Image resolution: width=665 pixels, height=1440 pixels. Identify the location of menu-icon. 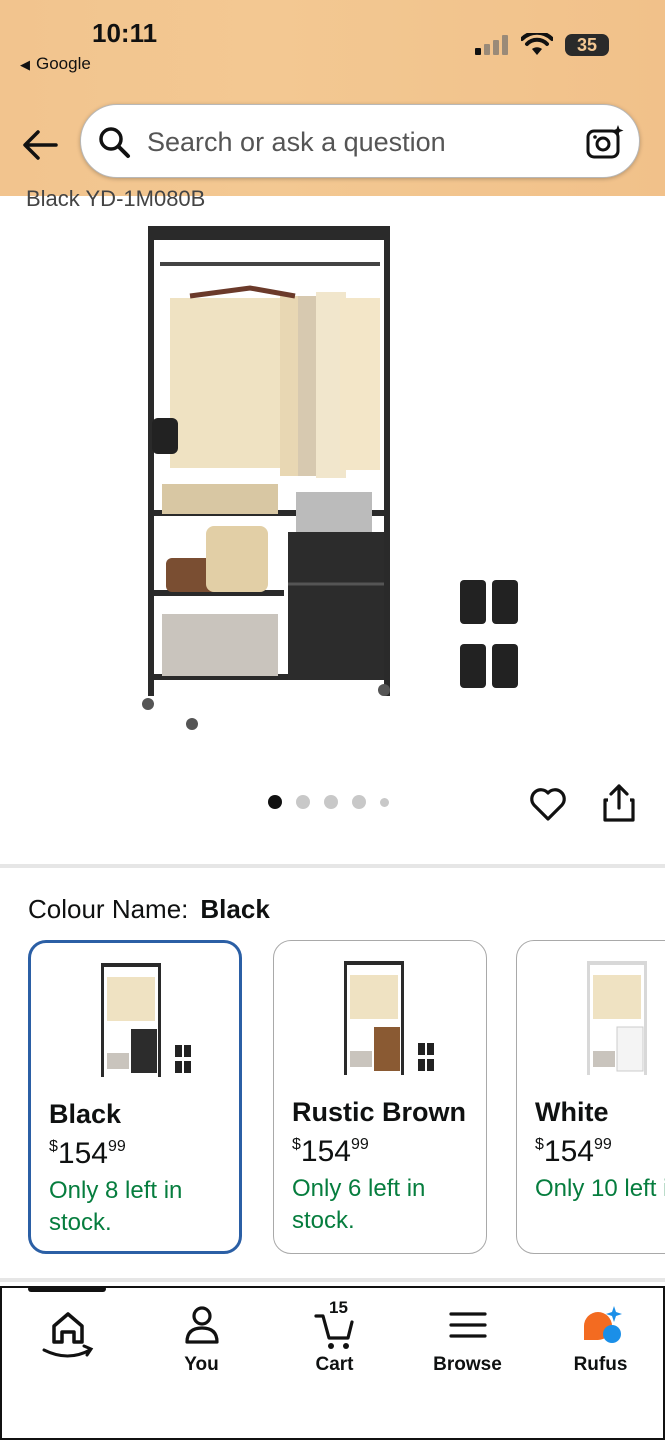
(468, 1325).